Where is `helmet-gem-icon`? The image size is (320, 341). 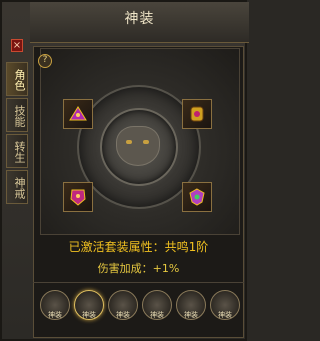 helmet-gem-icon is located at coordinates (78, 113).